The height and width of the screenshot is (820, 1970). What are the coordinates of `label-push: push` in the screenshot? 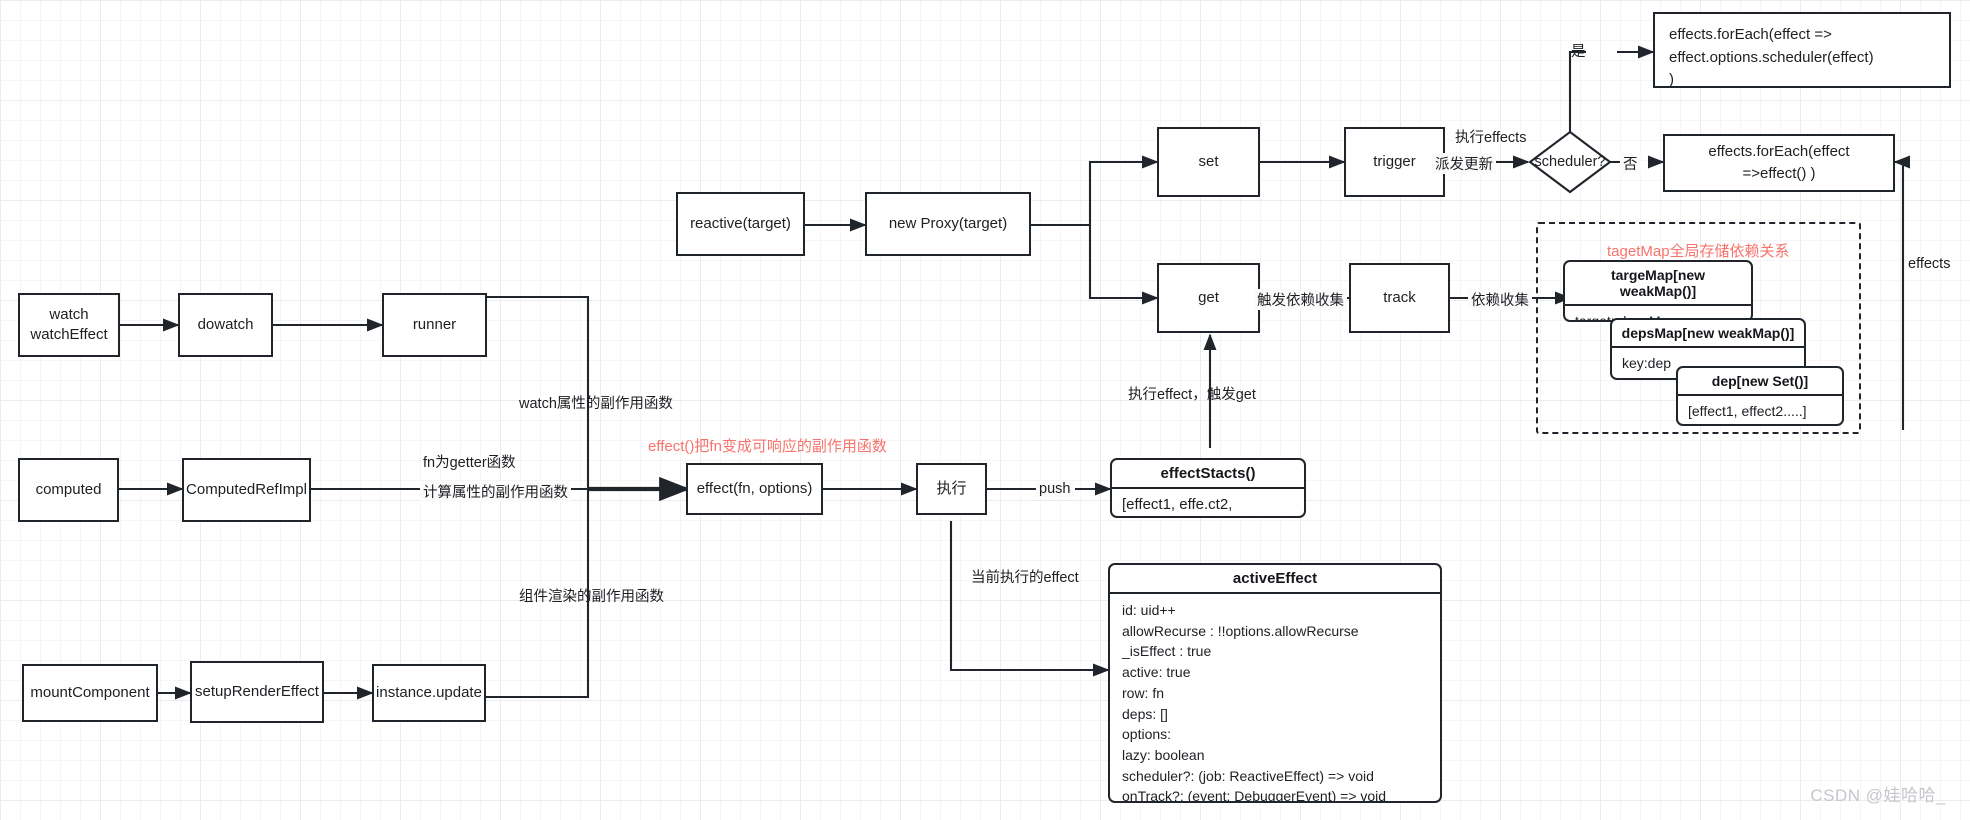 It's located at (1055, 489).